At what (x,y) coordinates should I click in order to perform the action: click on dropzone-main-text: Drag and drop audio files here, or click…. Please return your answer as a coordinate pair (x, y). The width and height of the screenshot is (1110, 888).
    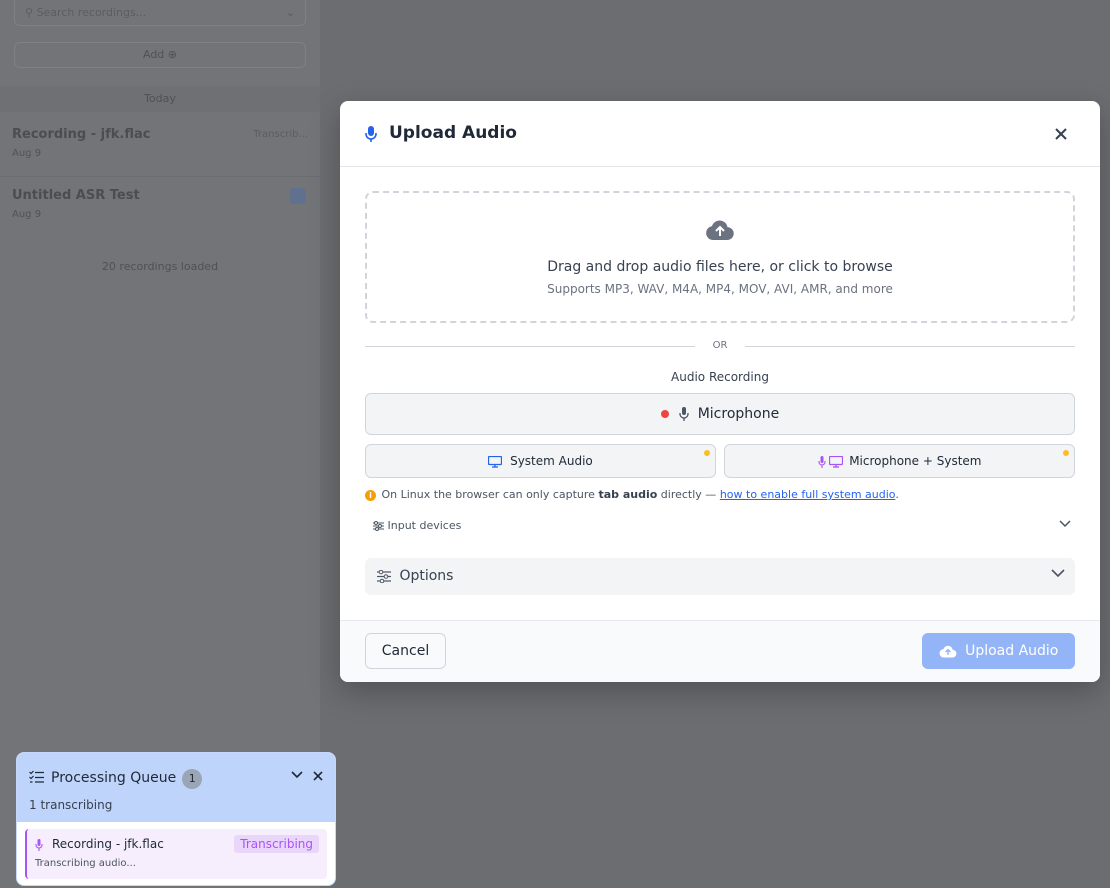
    Looking at the image, I should click on (720, 267).